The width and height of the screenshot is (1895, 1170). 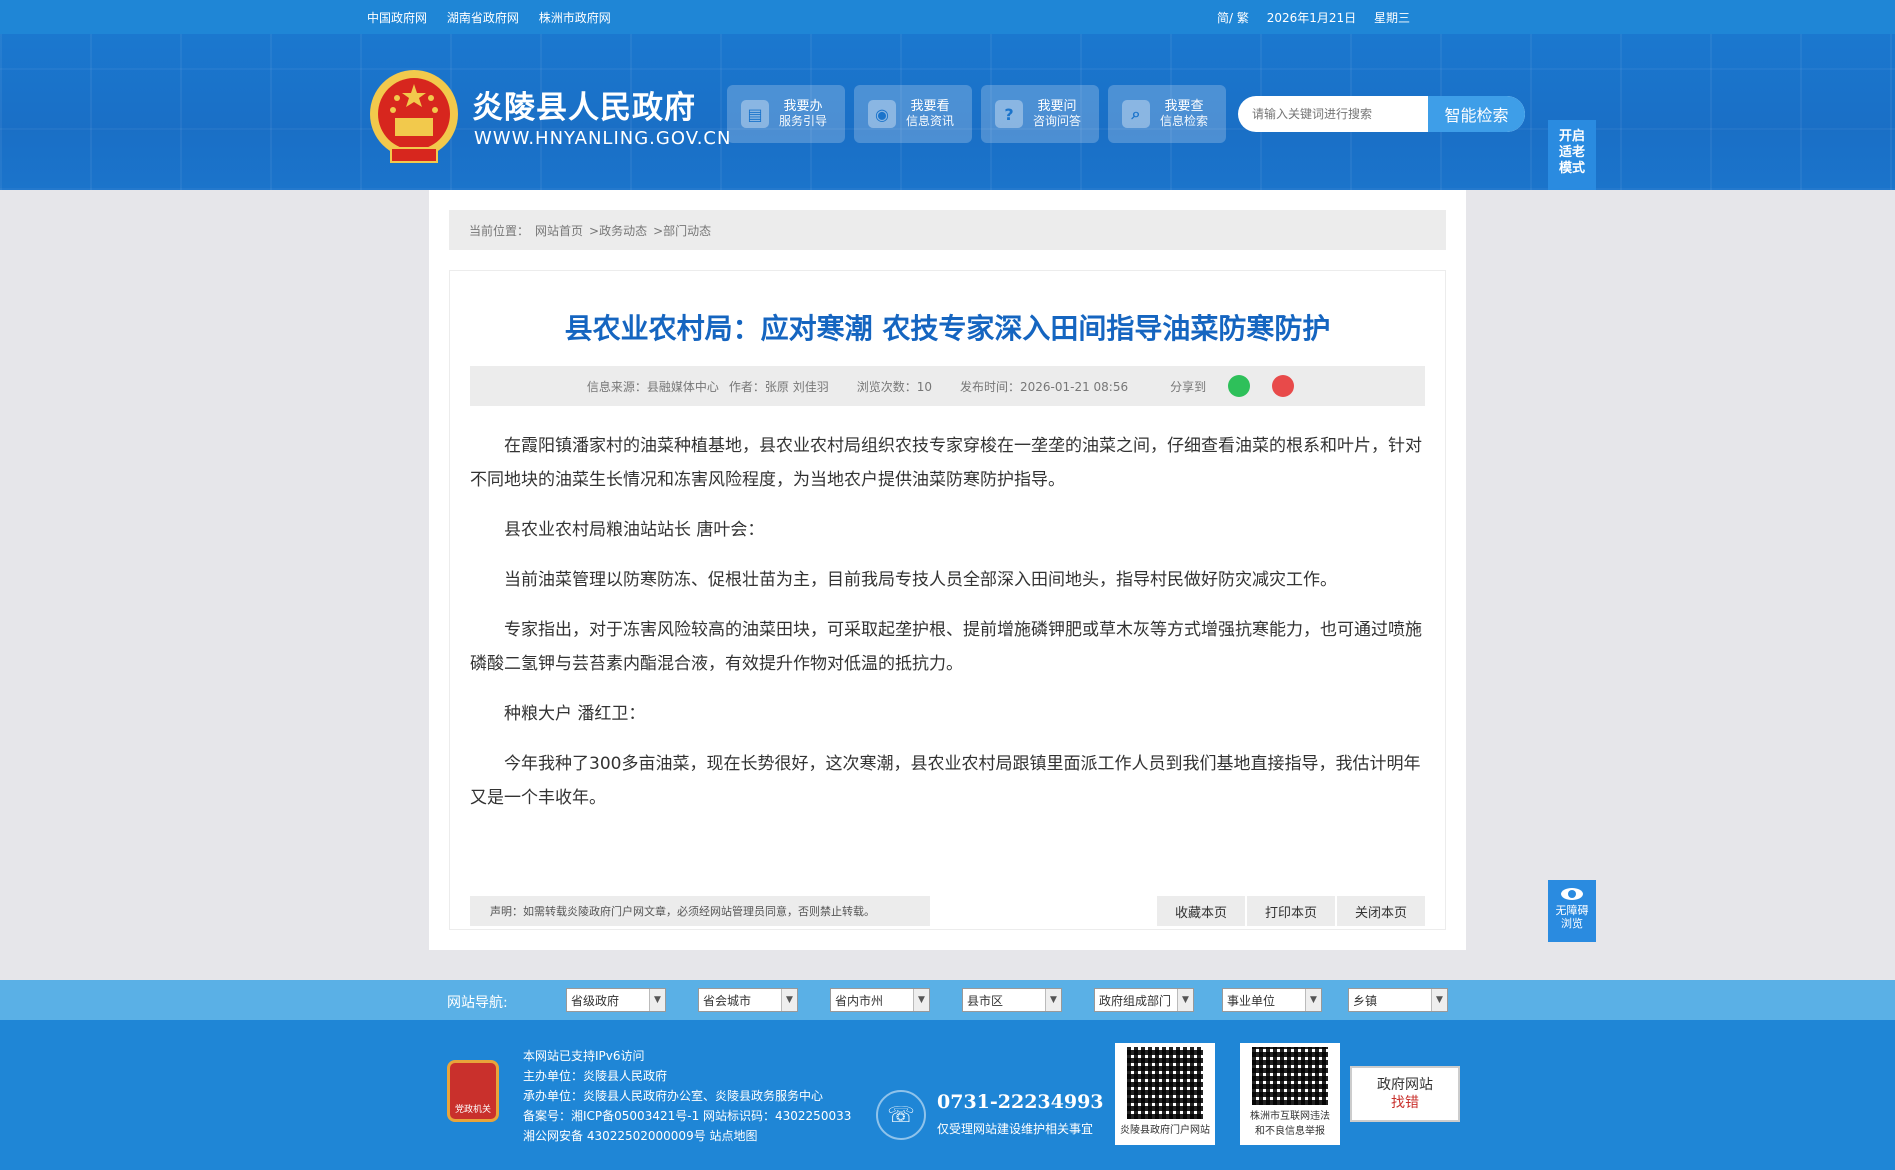 I want to click on breadcrumb-label: 当前位置：, so click(x=499, y=230).